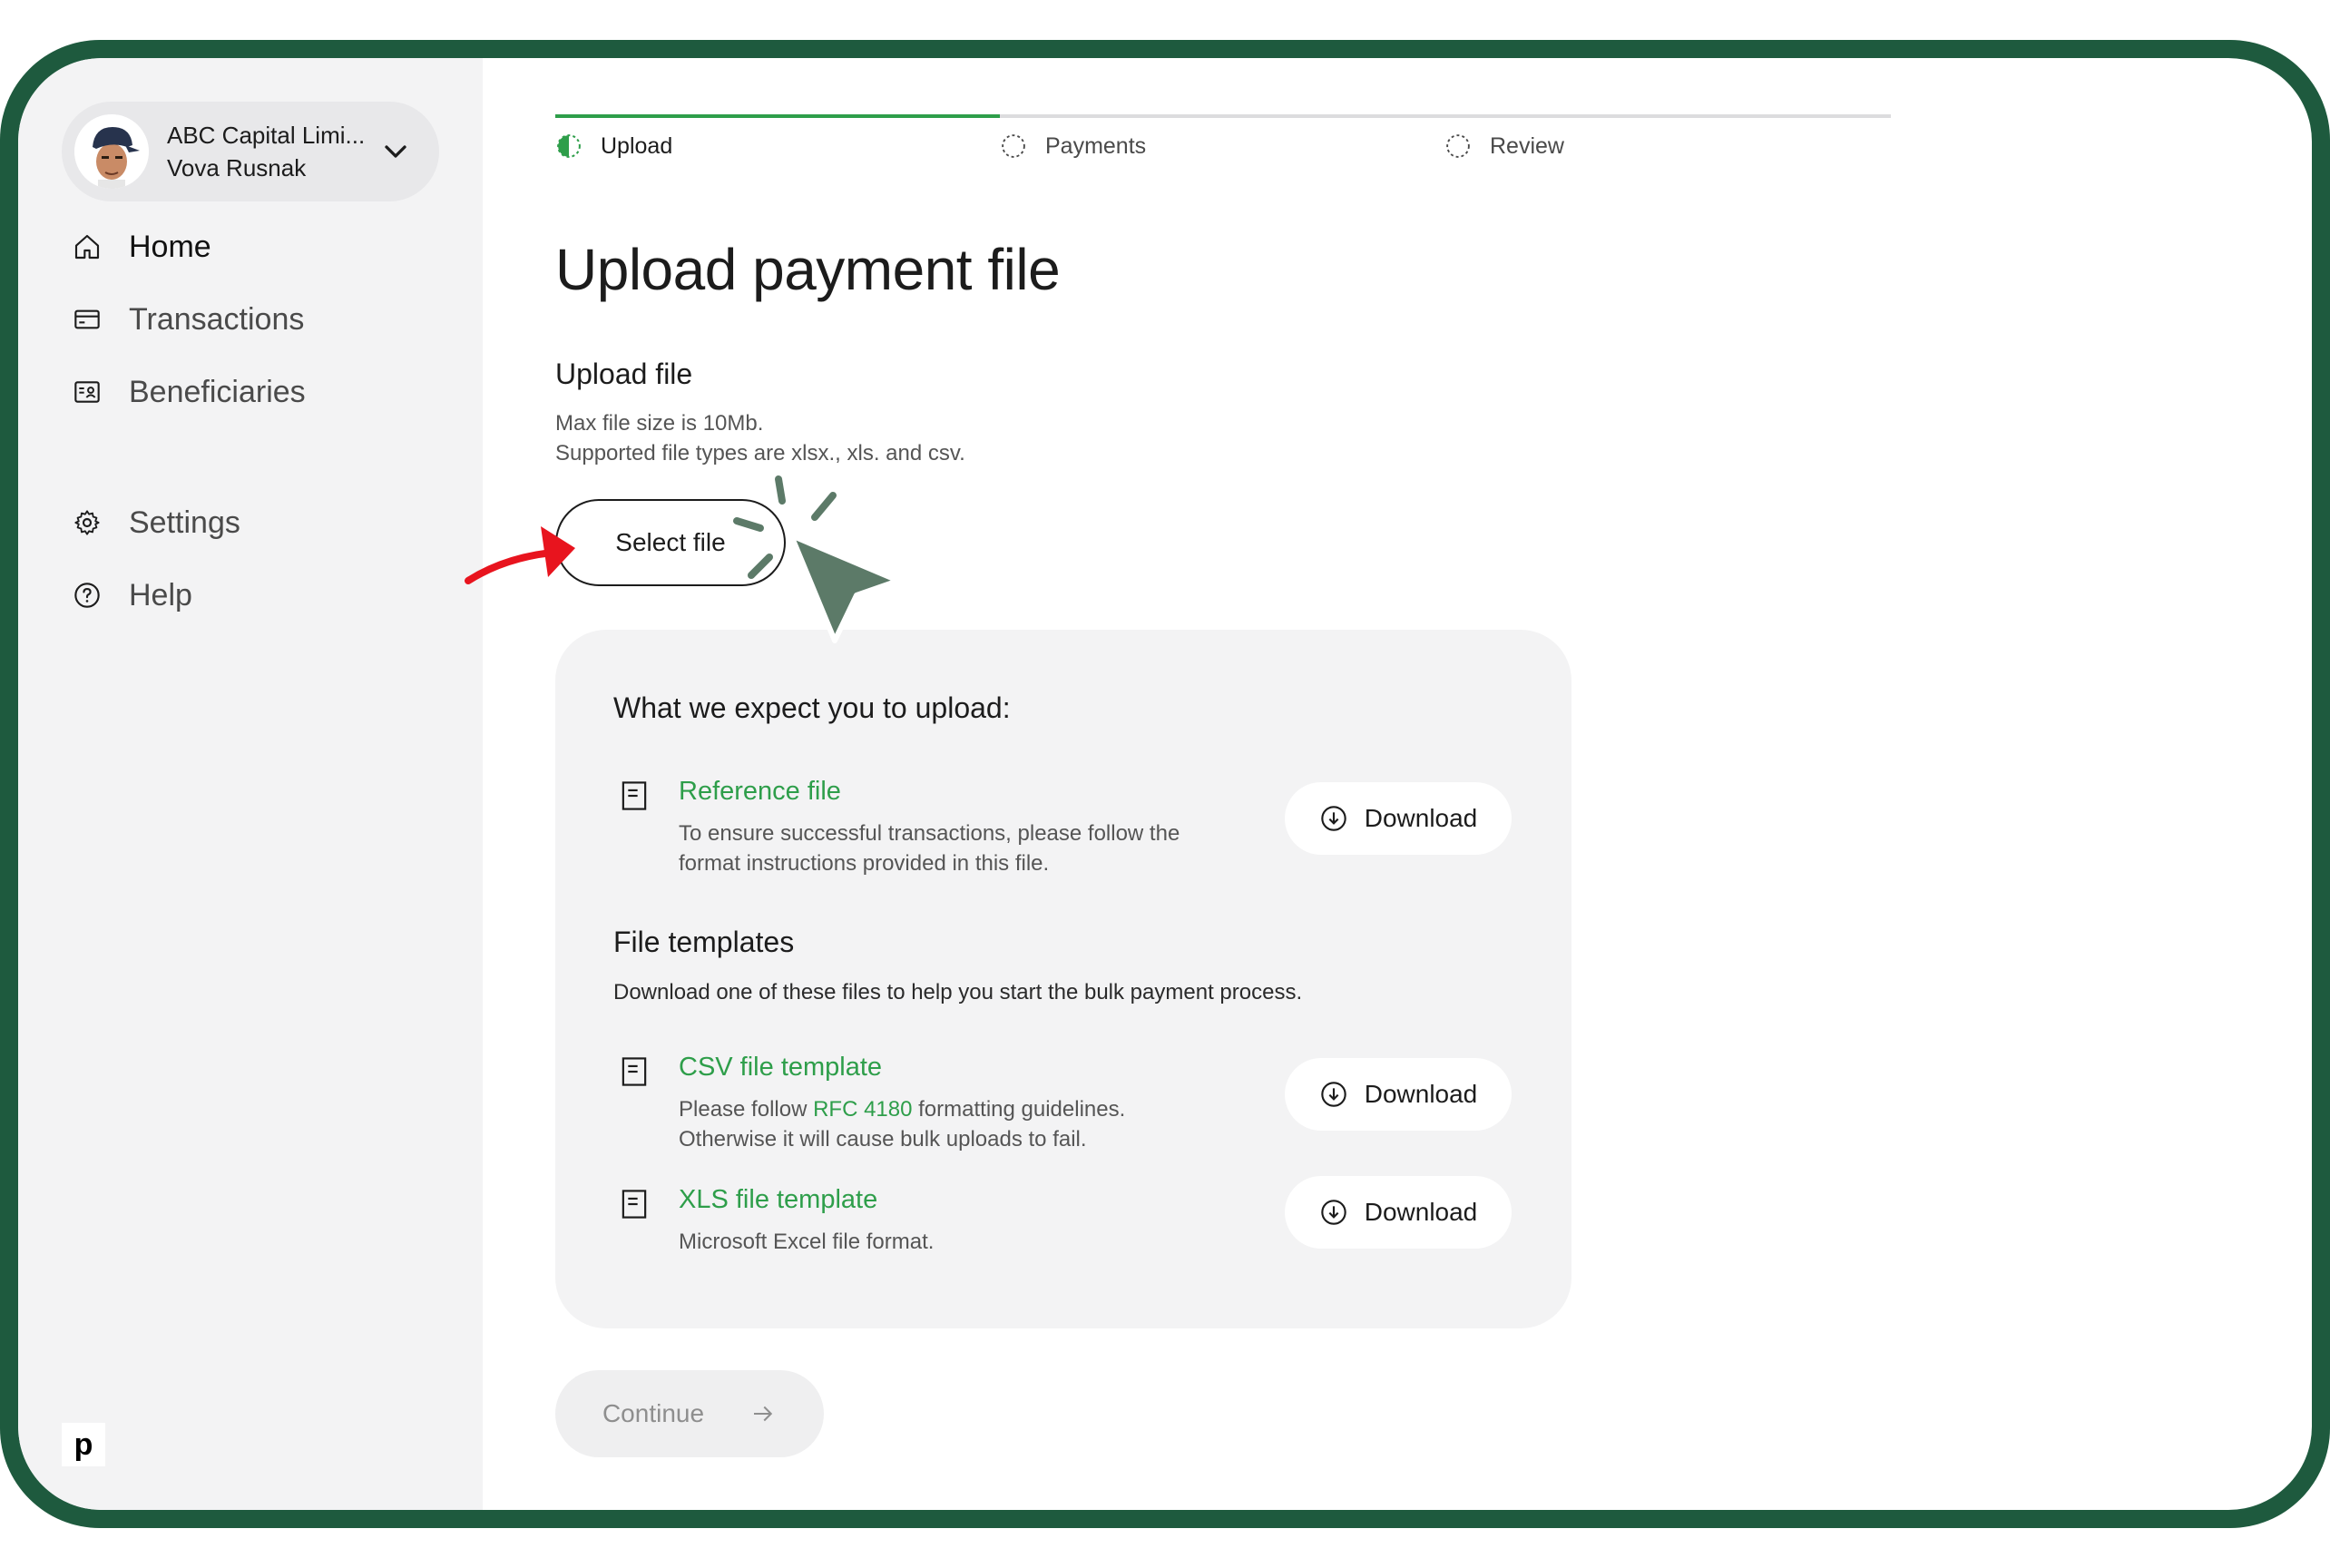 Image resolution: width=2330 pixels, height=1568 pixels. I want to click on avatar, so click(111, 151).